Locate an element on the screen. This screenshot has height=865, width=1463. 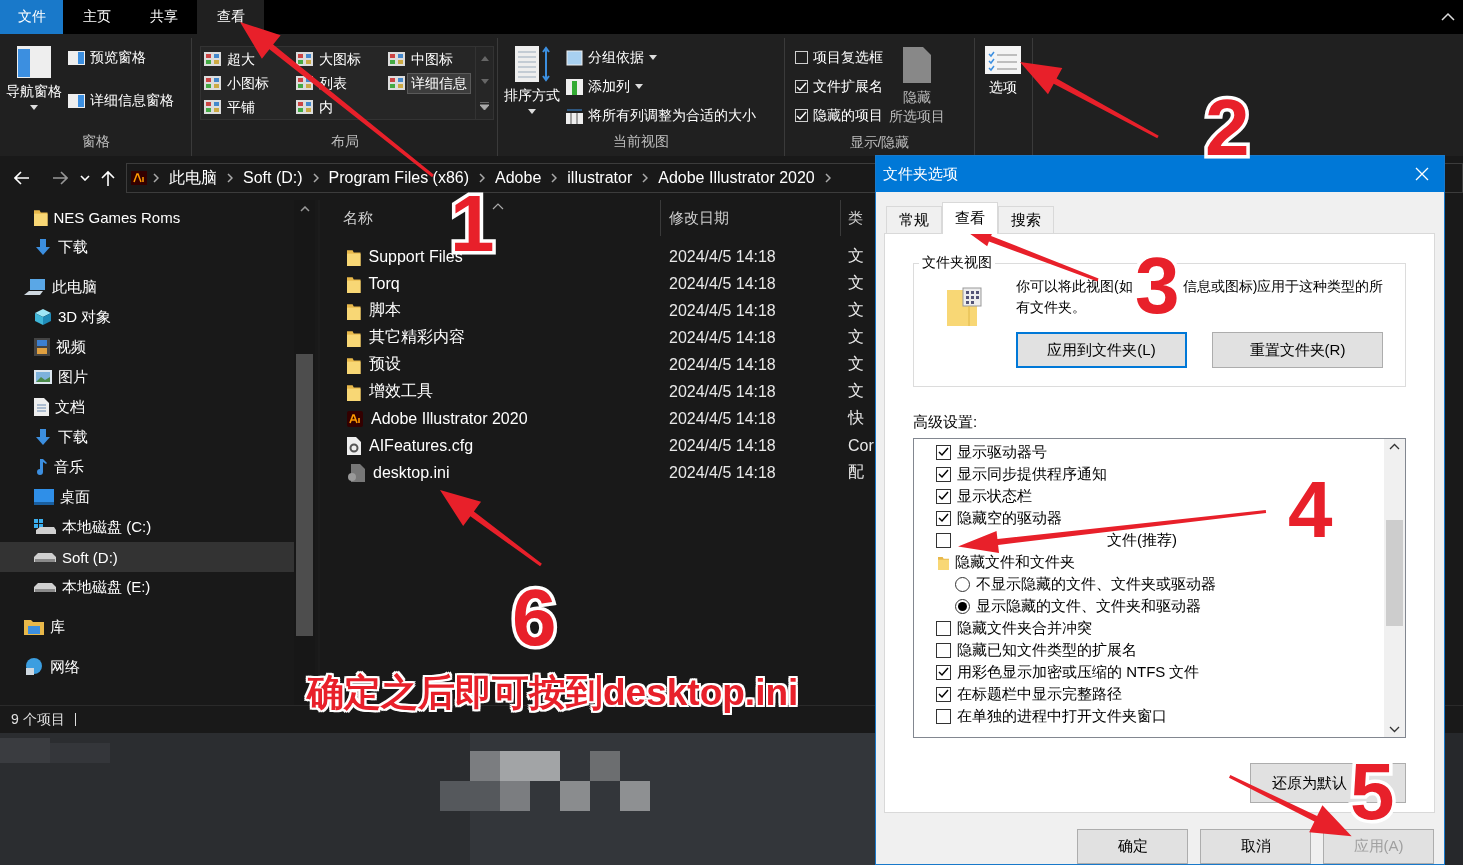
setting-item: 显示状态栏 is located at coordinates (973, 496).